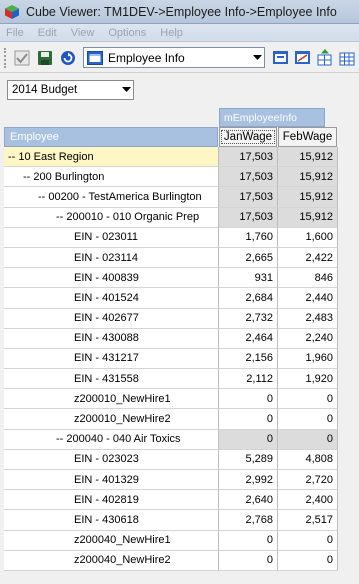 This screenshot has height=584, width=359. I want to click on cell-janwage: 931, so click(248, 278).